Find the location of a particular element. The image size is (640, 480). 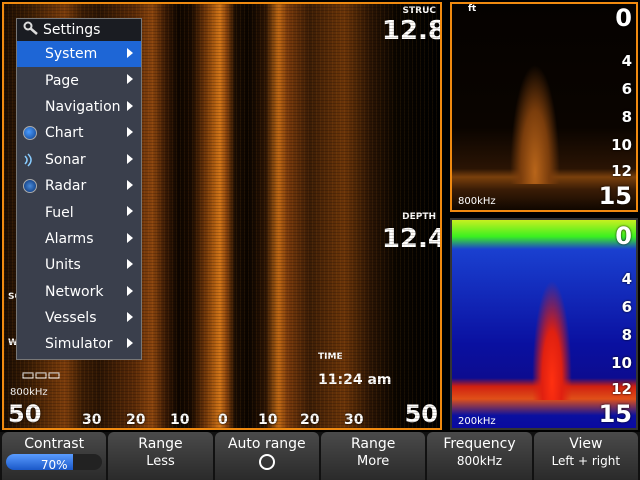

time-value: 11:24 am is located at coordinates (355, 380).